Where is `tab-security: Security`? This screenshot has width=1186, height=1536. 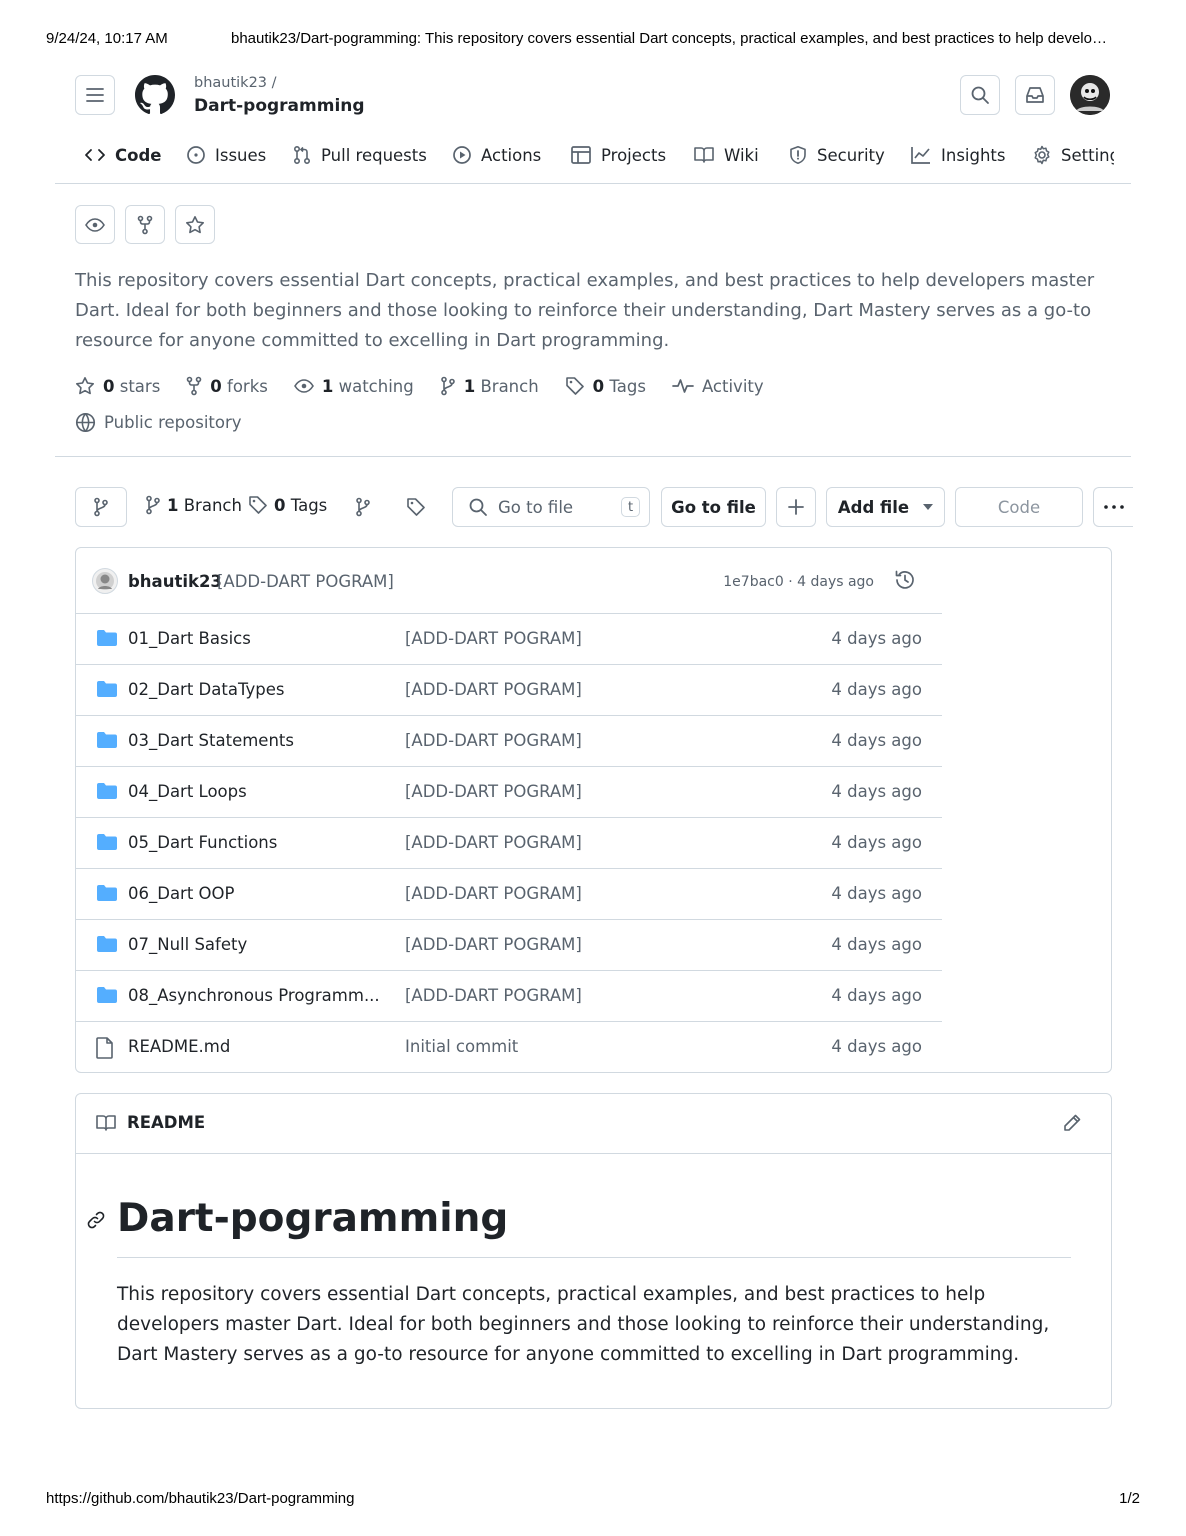
tab-security: Security is located at coordinates (836, 155).